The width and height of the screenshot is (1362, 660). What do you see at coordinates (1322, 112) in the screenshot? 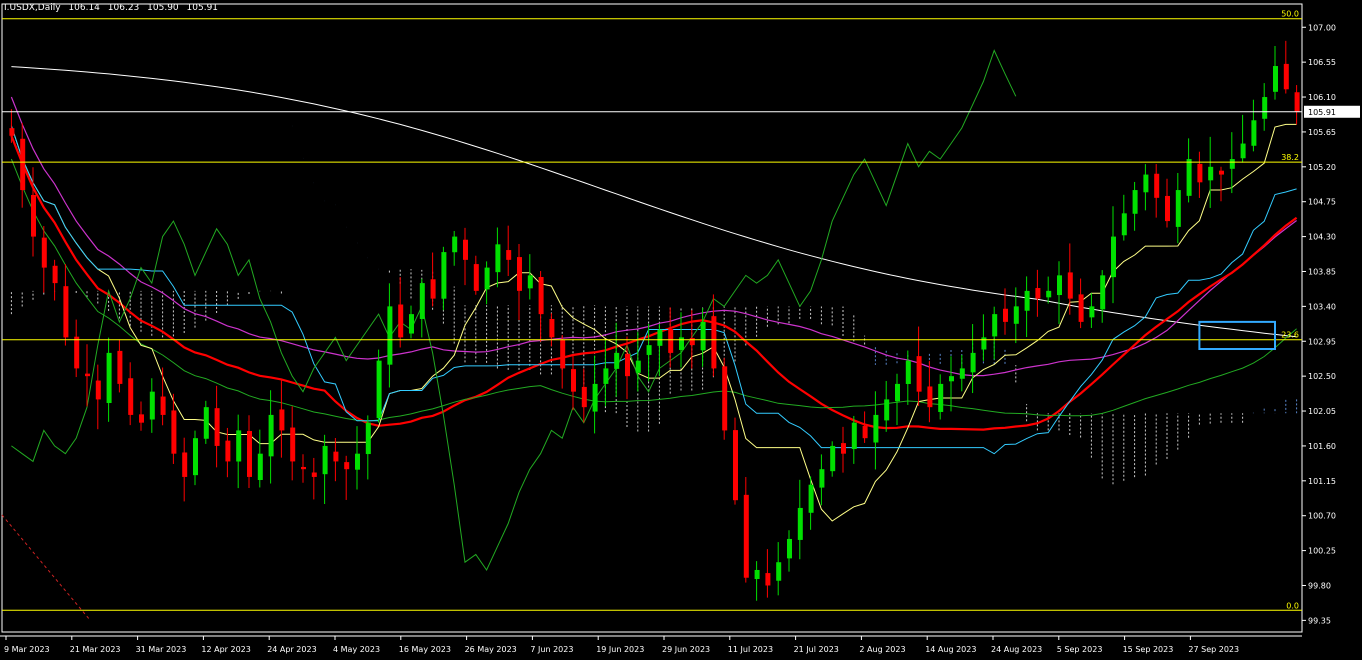
I see `current-price-tag-label: 105.91` at bounding box center [1322, 112].